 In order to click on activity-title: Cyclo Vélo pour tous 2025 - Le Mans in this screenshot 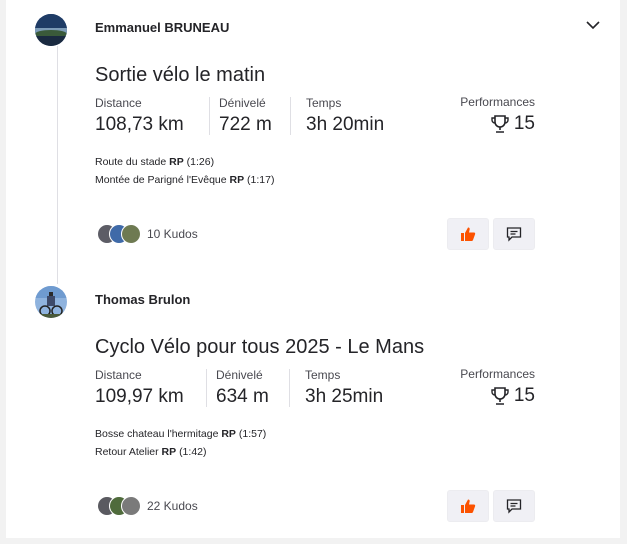, I will do `click(259, 347)`.